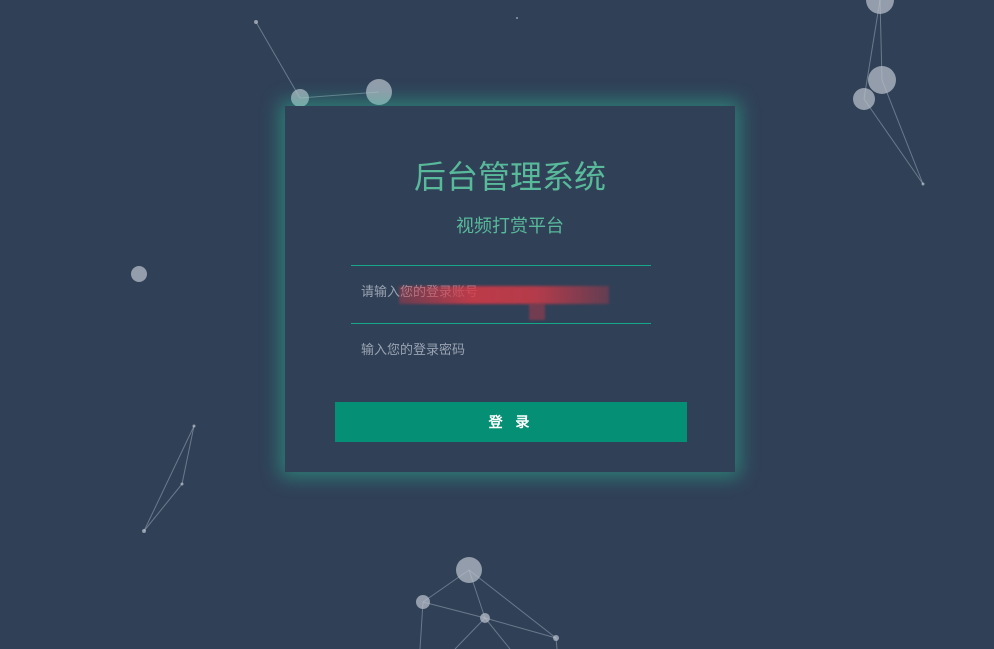 The image size is (994, 649). I want to click on username-field, so click(501, 294).